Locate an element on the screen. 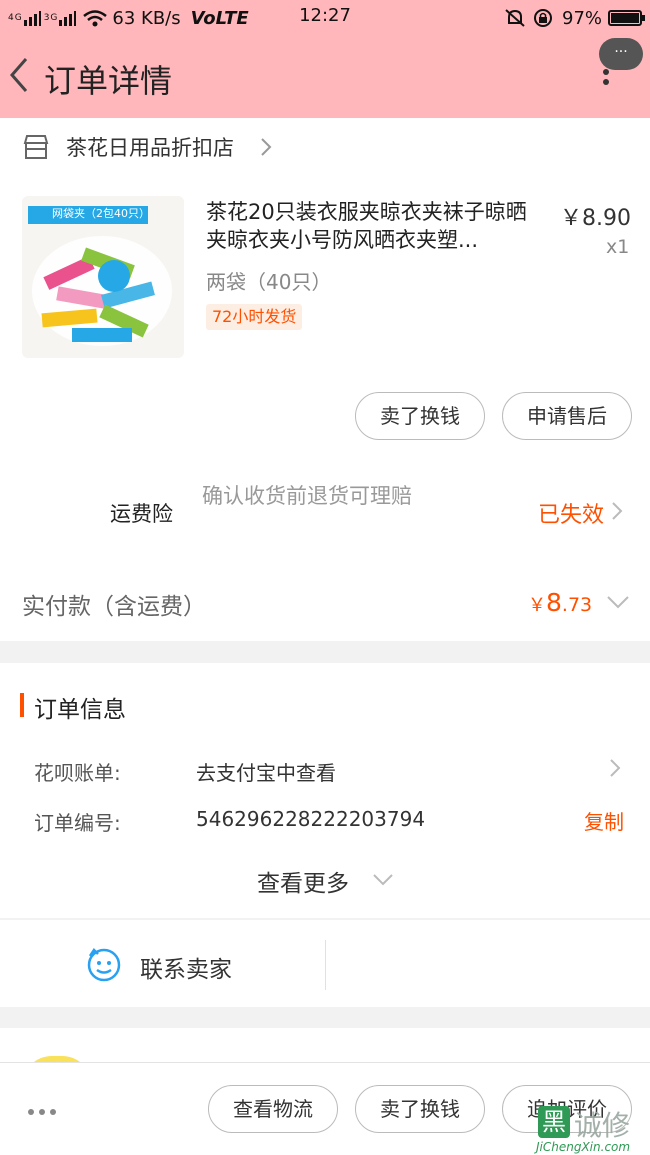  battery-percent: 97% is located at coordinates (582, 18).